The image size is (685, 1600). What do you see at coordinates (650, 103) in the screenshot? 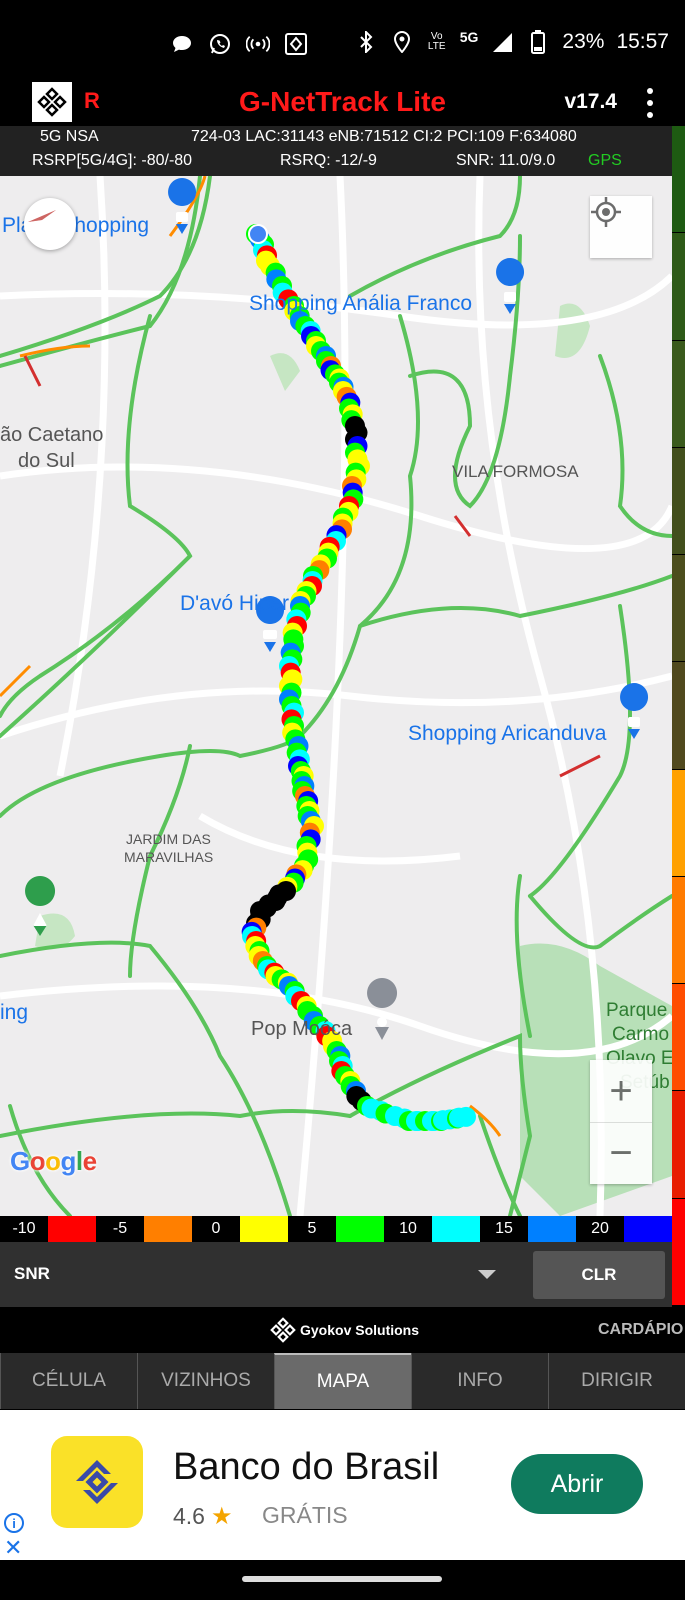
I see `overflow-menu-icon` at bounding box center [650, 103].